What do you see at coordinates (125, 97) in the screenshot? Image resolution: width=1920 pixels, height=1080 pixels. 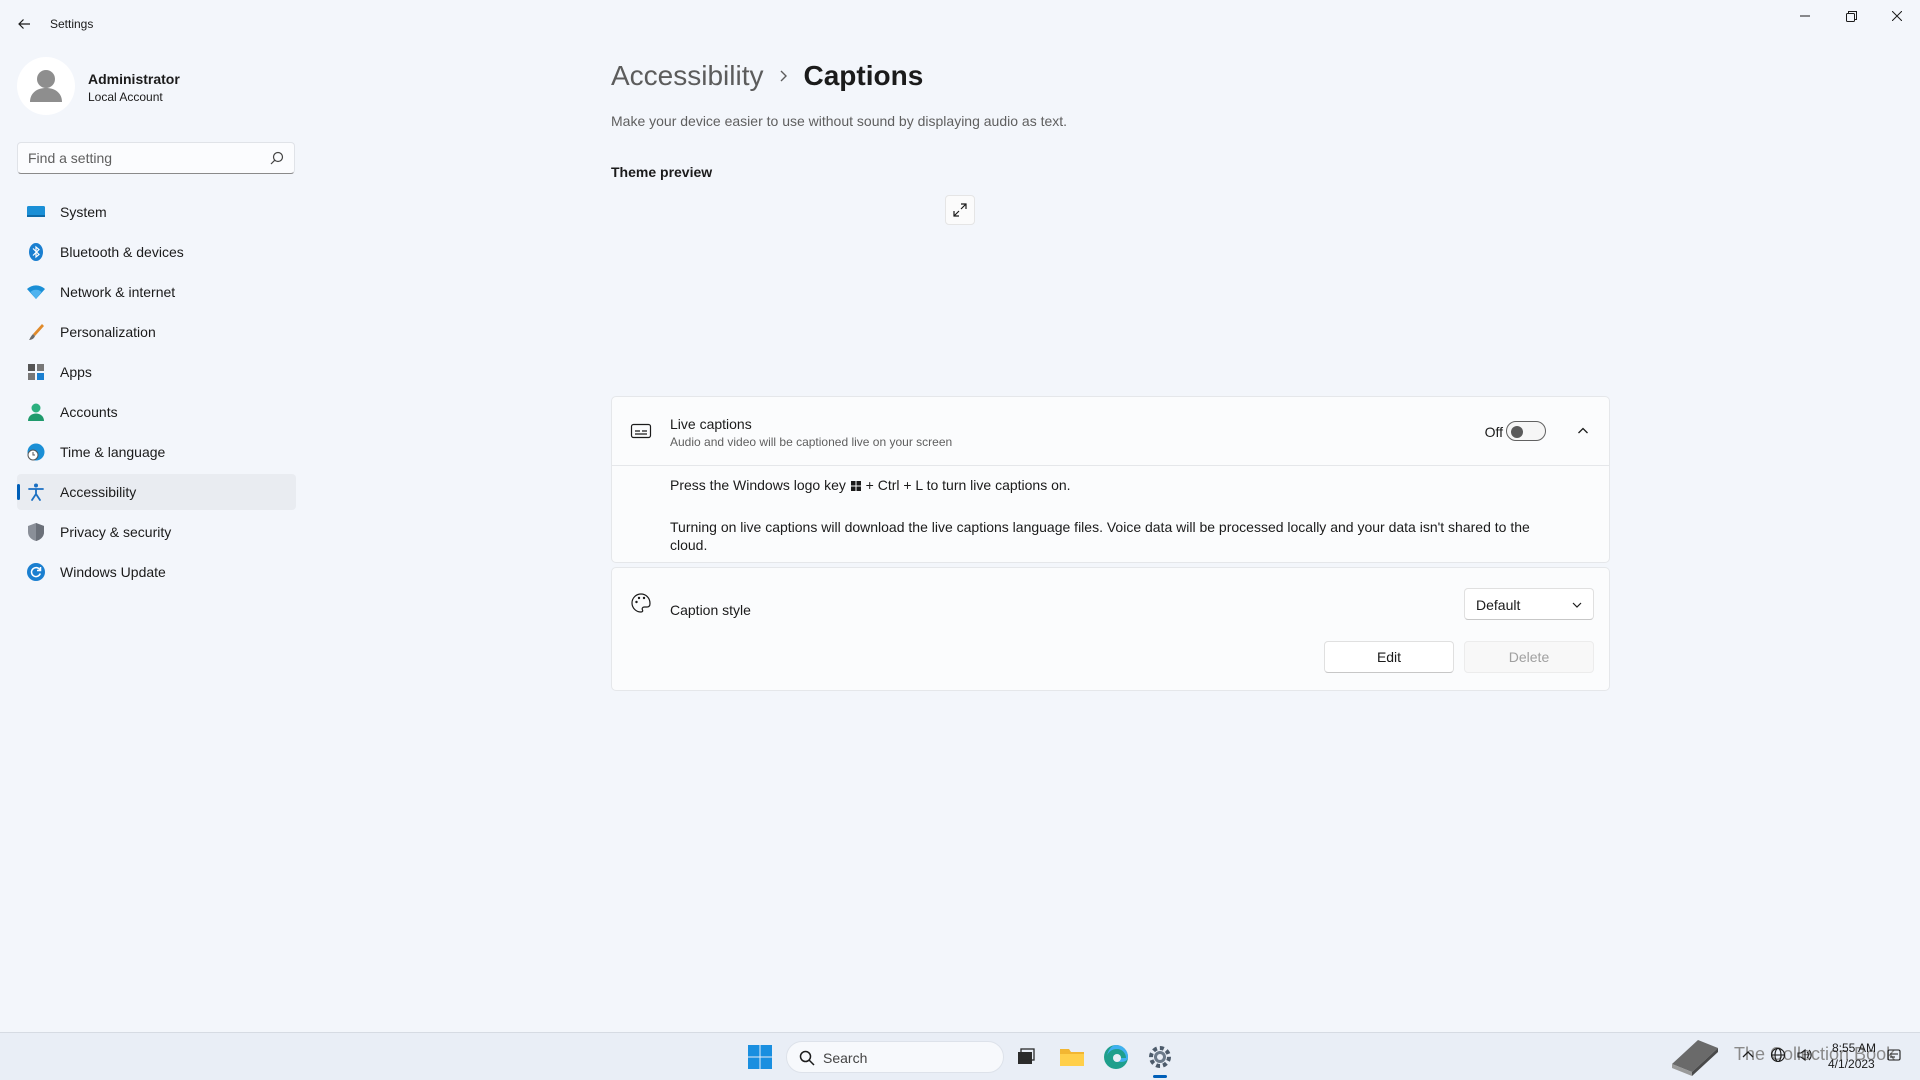 I see `profile-account-type: Local Account` at bounding box center [125, 97].